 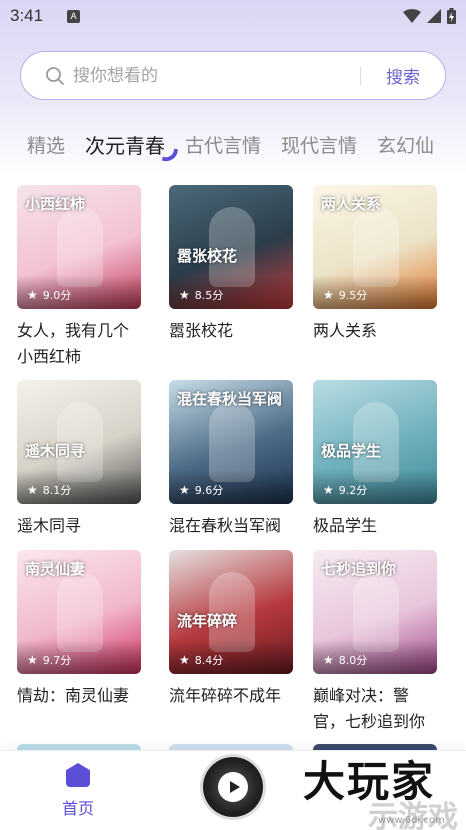 What do you see at coordinates (353, 295) in the screenshot?
I see `rating-value: 9.5分` at bounding box center [353, 295].